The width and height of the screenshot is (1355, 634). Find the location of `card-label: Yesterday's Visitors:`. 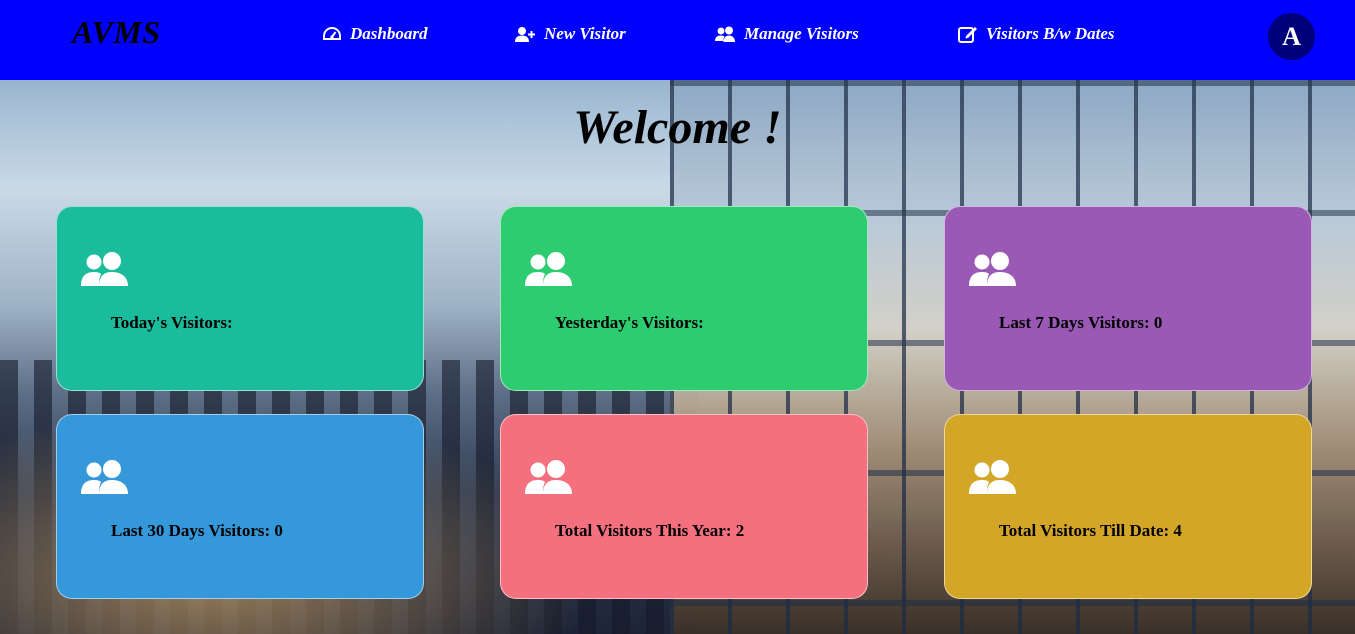

card-label: Yesterday's Visitors: is located at coordinates (629, 322).